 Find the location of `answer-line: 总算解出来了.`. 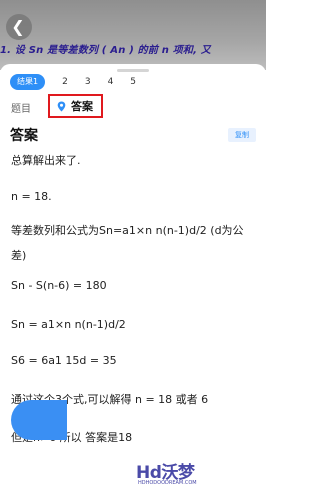

answer-line: 总算解出来了. is located at coordinates (46, 160).